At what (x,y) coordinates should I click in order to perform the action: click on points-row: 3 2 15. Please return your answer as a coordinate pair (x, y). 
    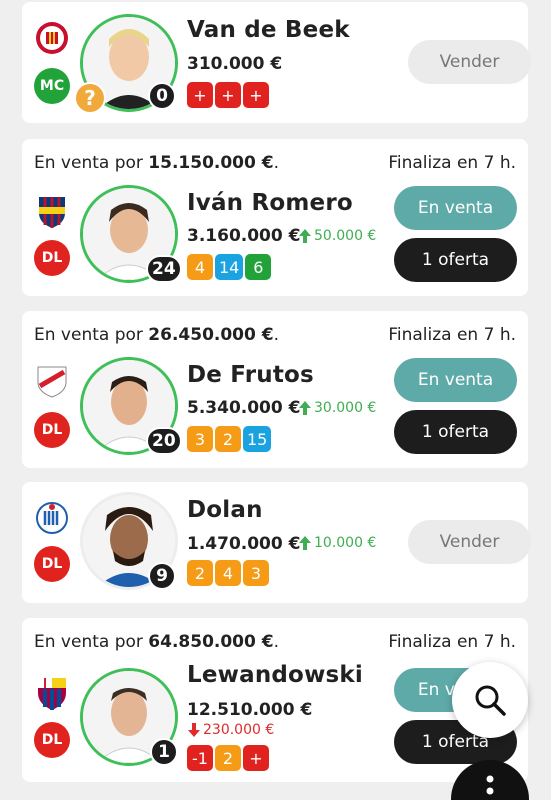
    Looking at the image, I should click on (229, 439).